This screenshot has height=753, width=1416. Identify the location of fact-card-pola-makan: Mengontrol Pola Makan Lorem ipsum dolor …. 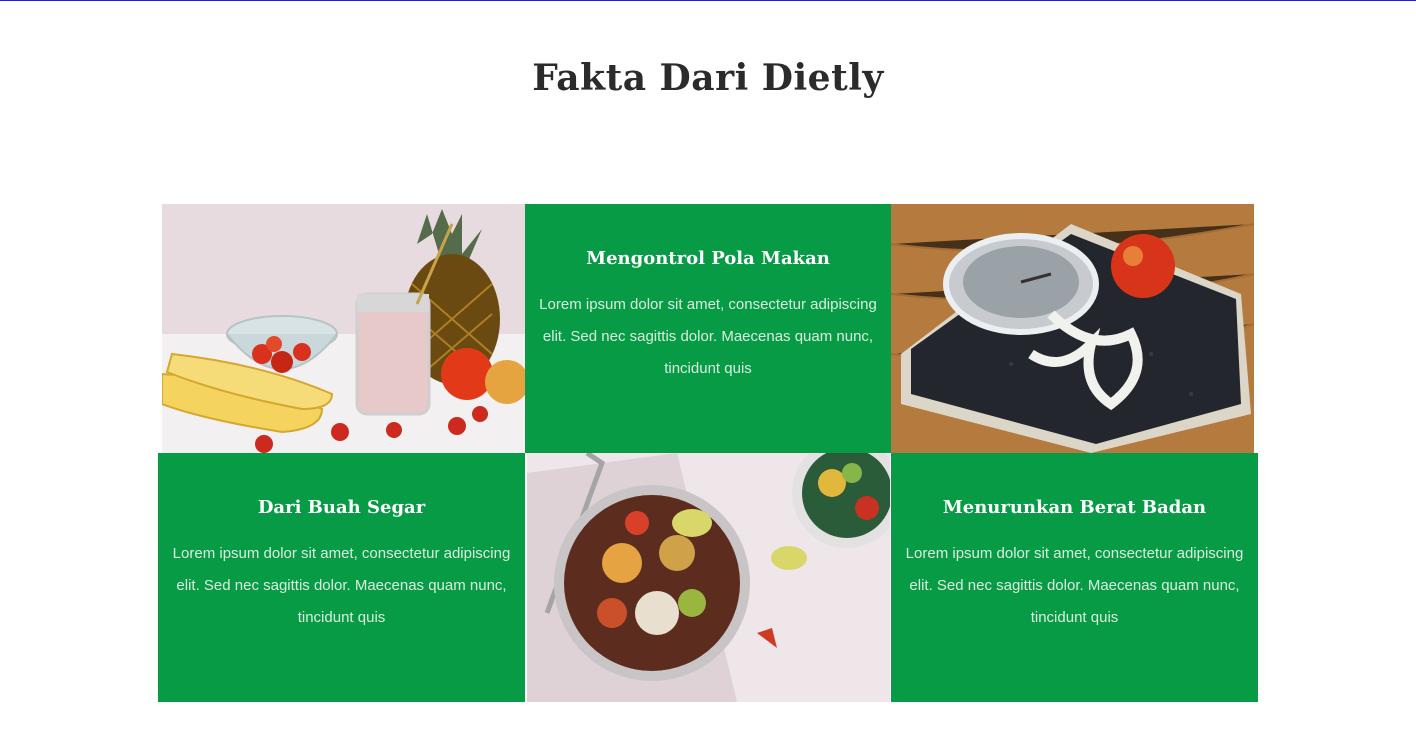
(708, 328).